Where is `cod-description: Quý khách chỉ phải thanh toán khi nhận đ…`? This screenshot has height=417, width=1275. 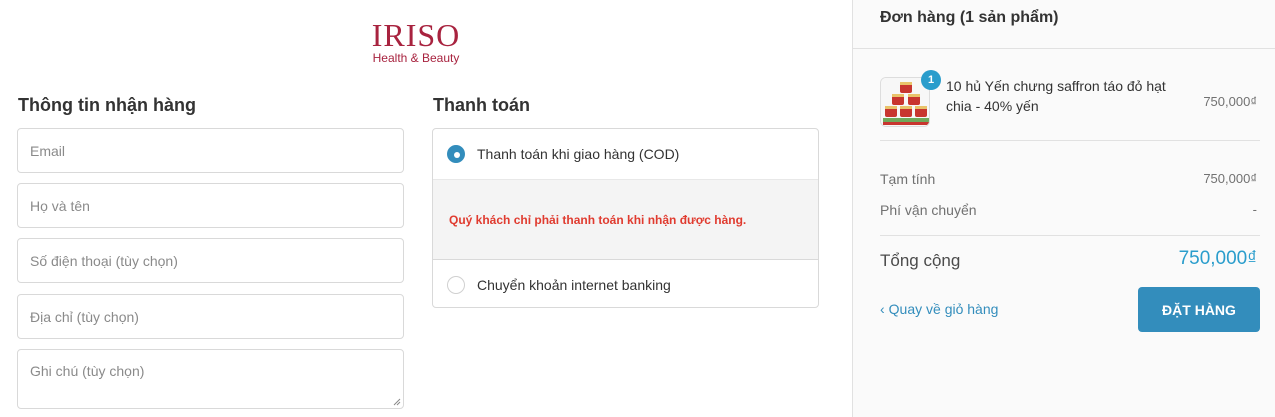 cod-description: Quý khách chỉ phải thanh toán khi nhận đ… is located at coordinates (625, 219).